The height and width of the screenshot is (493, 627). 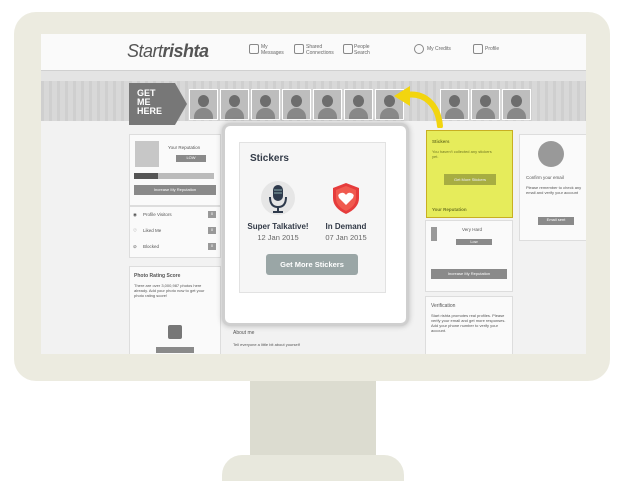 I want to click on reputation-progress, so click(x=174, y=176).